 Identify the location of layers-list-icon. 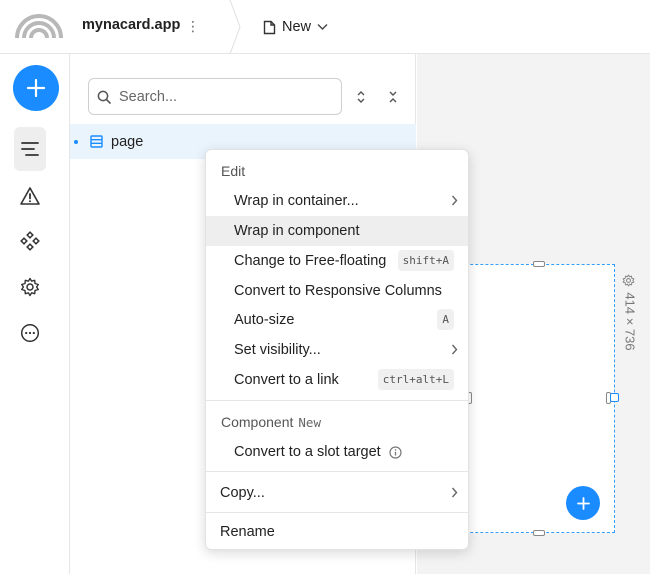
(30, 149).